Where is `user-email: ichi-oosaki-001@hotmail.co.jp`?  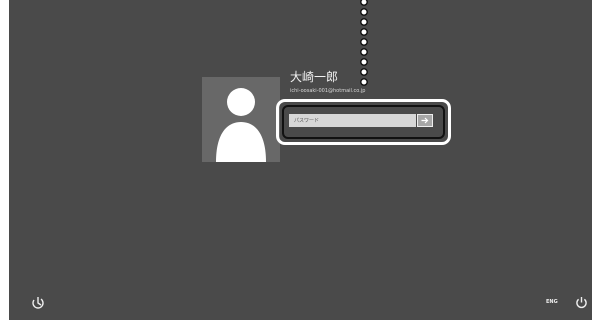
user-email: ichi-oosaki-001@hotmail.co.jp is located at coordinates (328, 91).